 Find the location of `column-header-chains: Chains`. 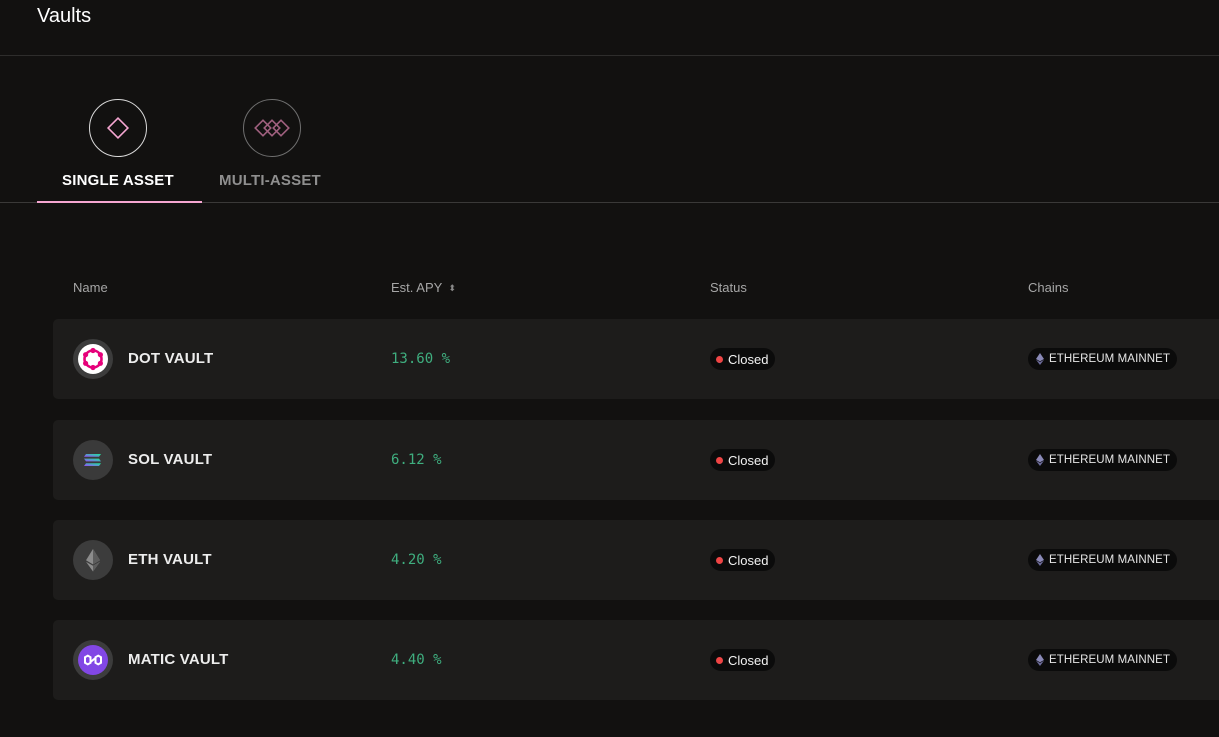

column-header-chains: Chains is located at coordinates (1048, 287).